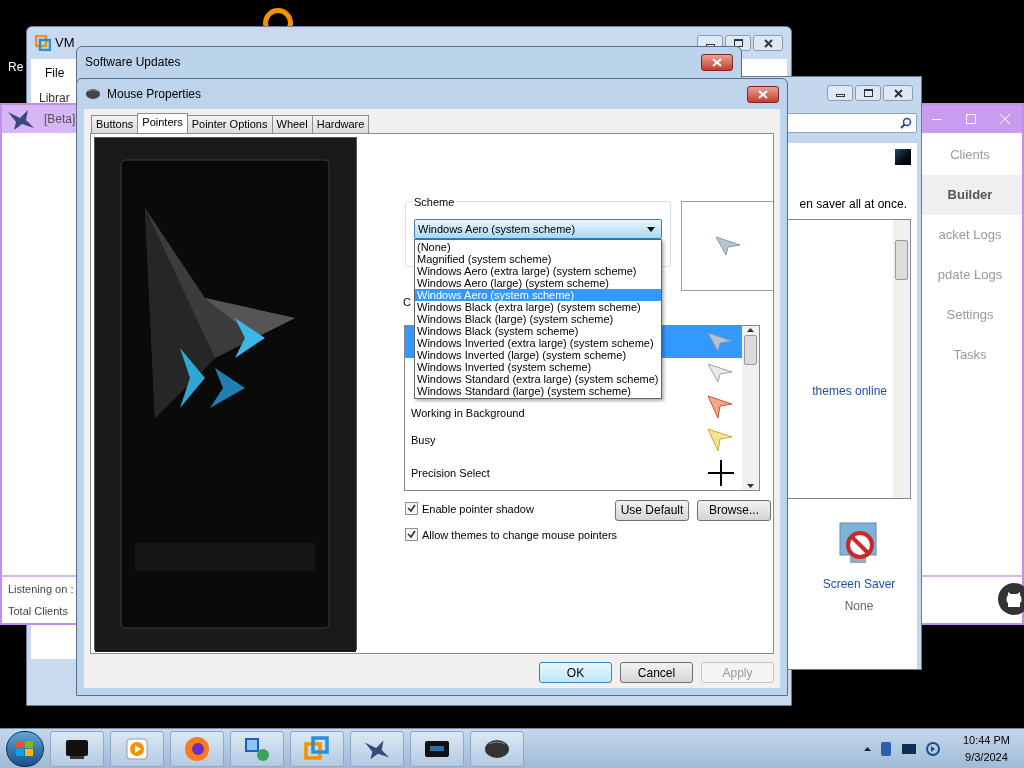  Describe the element at coordinates (41, 589) in the screenshot. I see `status-text: Listening on :` at that location.